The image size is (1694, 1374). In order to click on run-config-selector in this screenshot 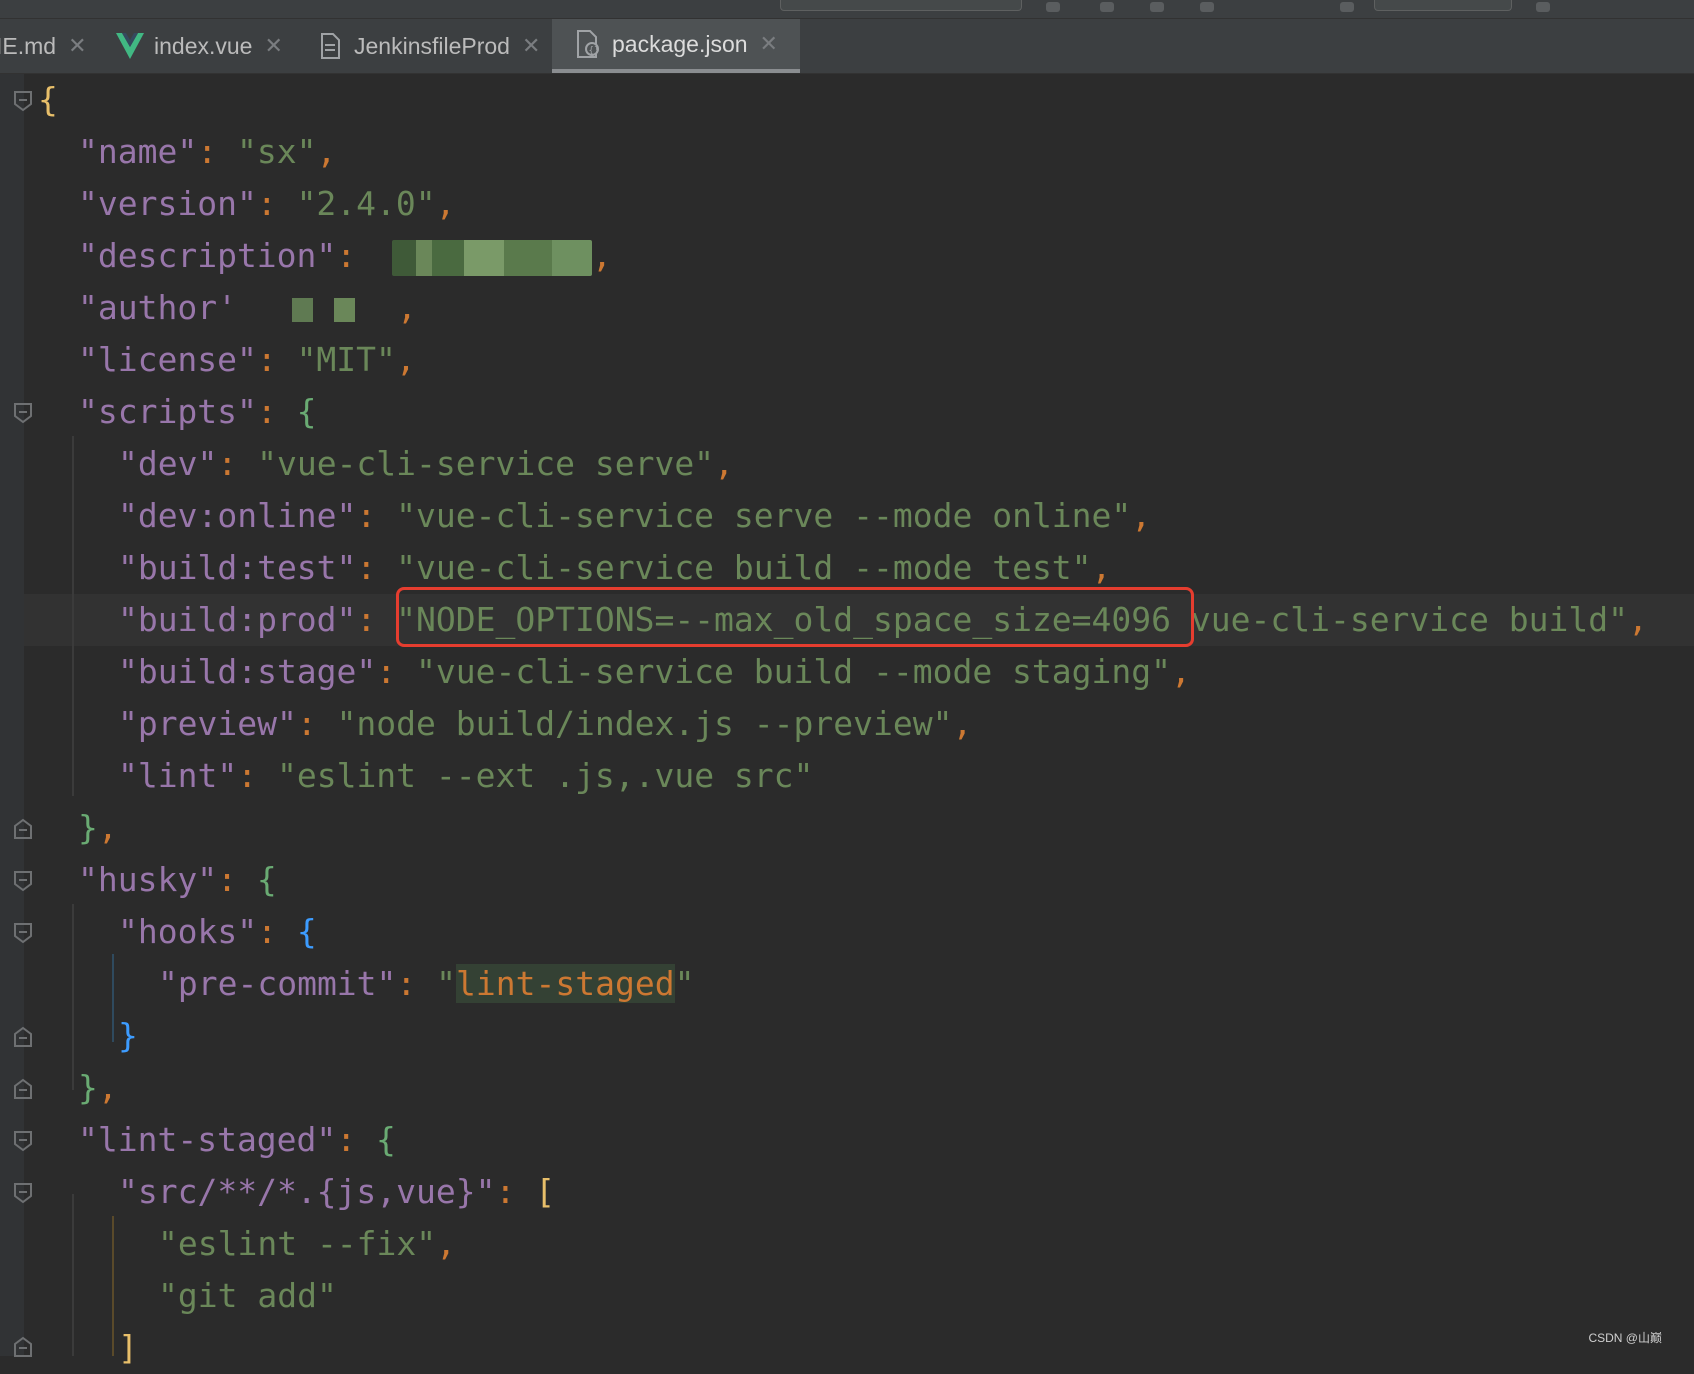, I will do `click(901, 5)`.